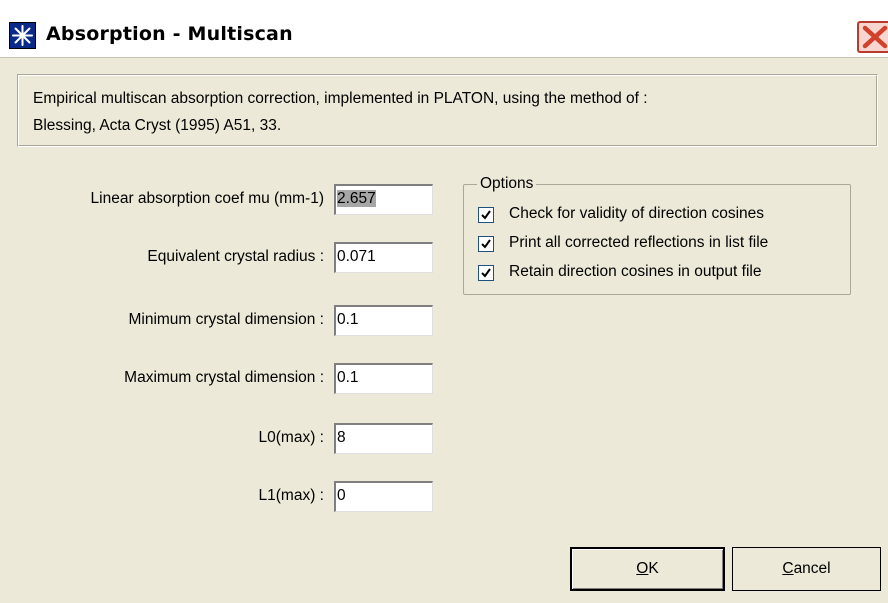 This screenshot has height=603, width=888. I want to click on l1max-label: L1(max) :, so click(291, 495).